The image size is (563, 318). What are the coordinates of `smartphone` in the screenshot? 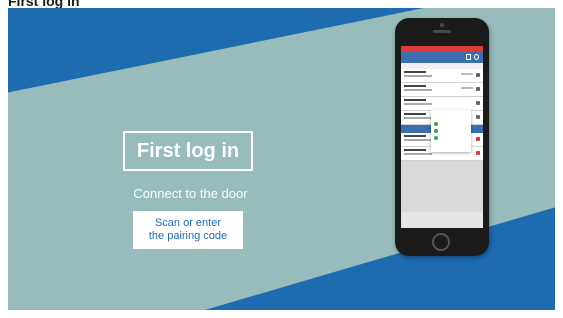 It's located at (442, 137).